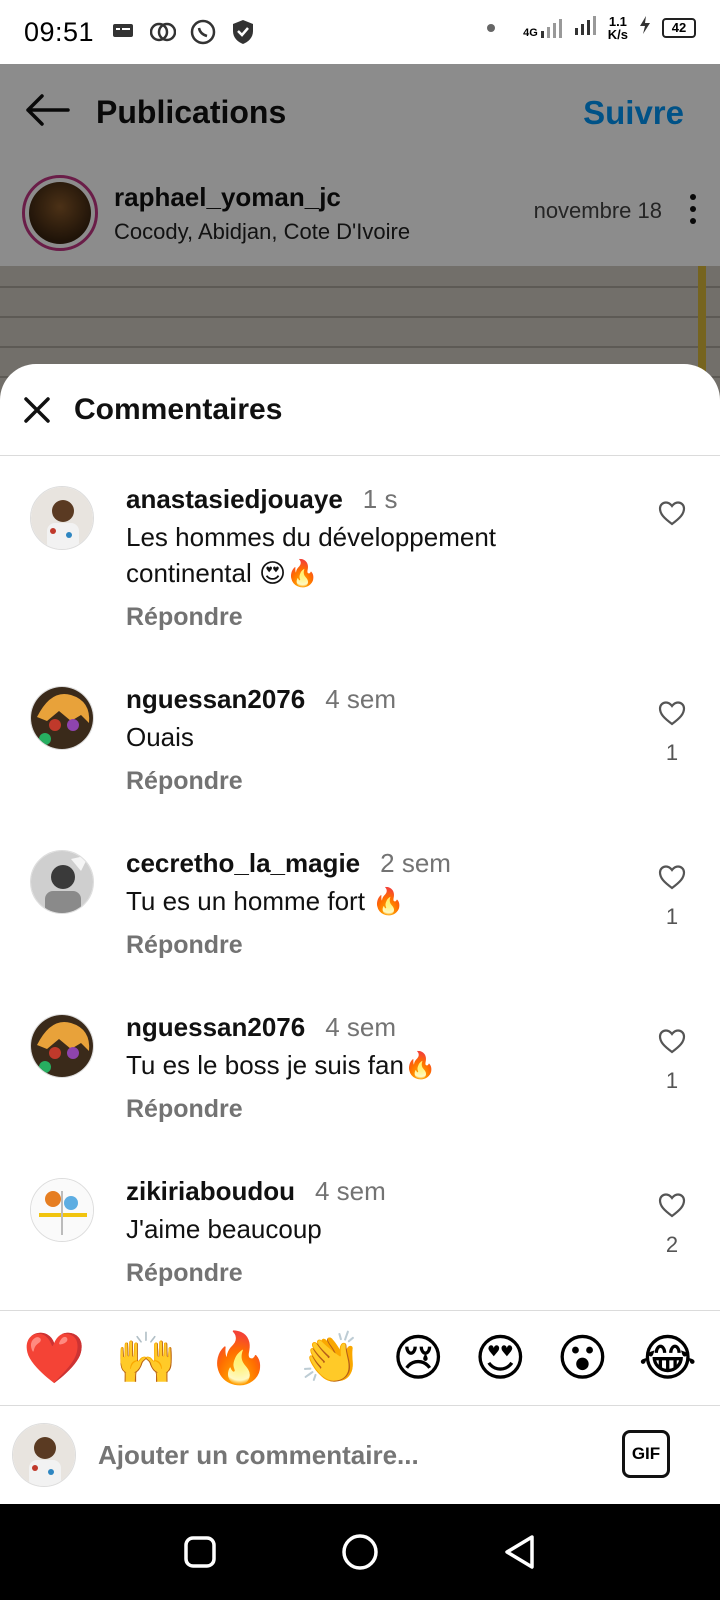  I want to click on comment-composer: GIF, so click(360, 1455).